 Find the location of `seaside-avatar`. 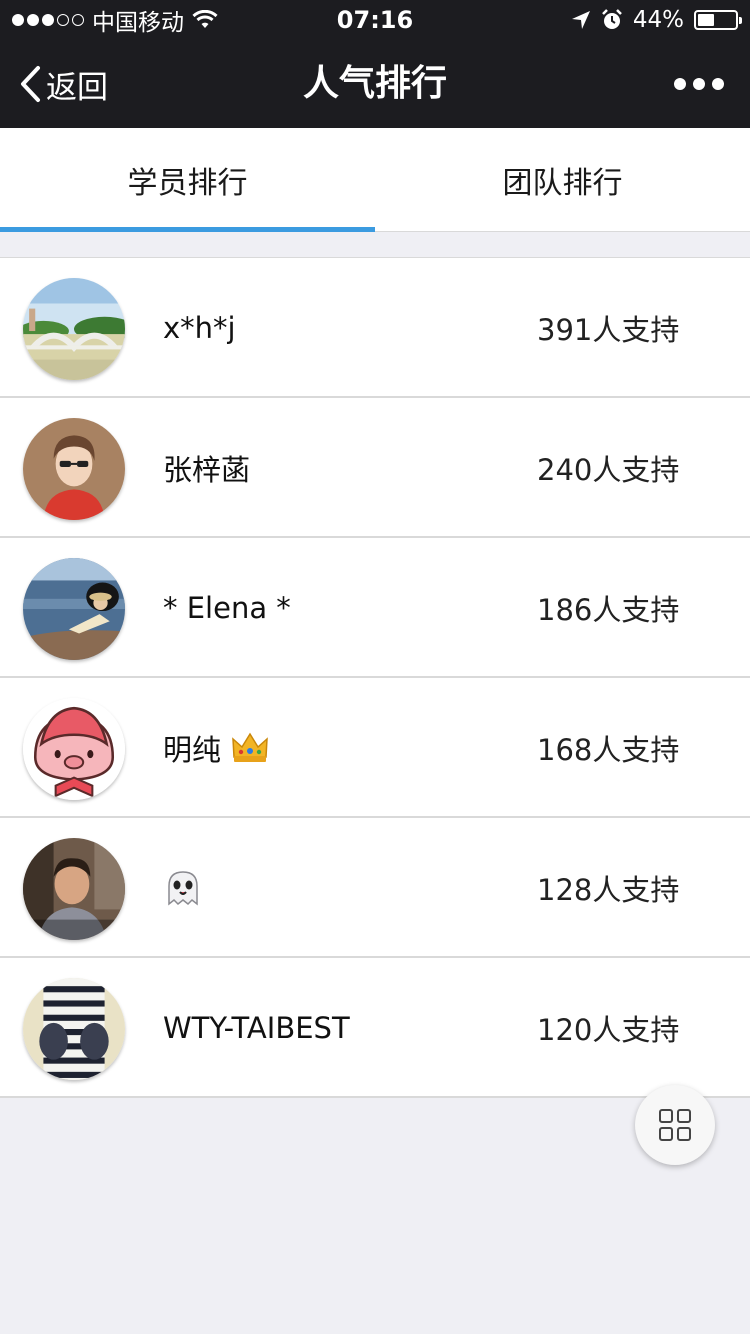

seaside-avatar is located at coordinates (74, 609).